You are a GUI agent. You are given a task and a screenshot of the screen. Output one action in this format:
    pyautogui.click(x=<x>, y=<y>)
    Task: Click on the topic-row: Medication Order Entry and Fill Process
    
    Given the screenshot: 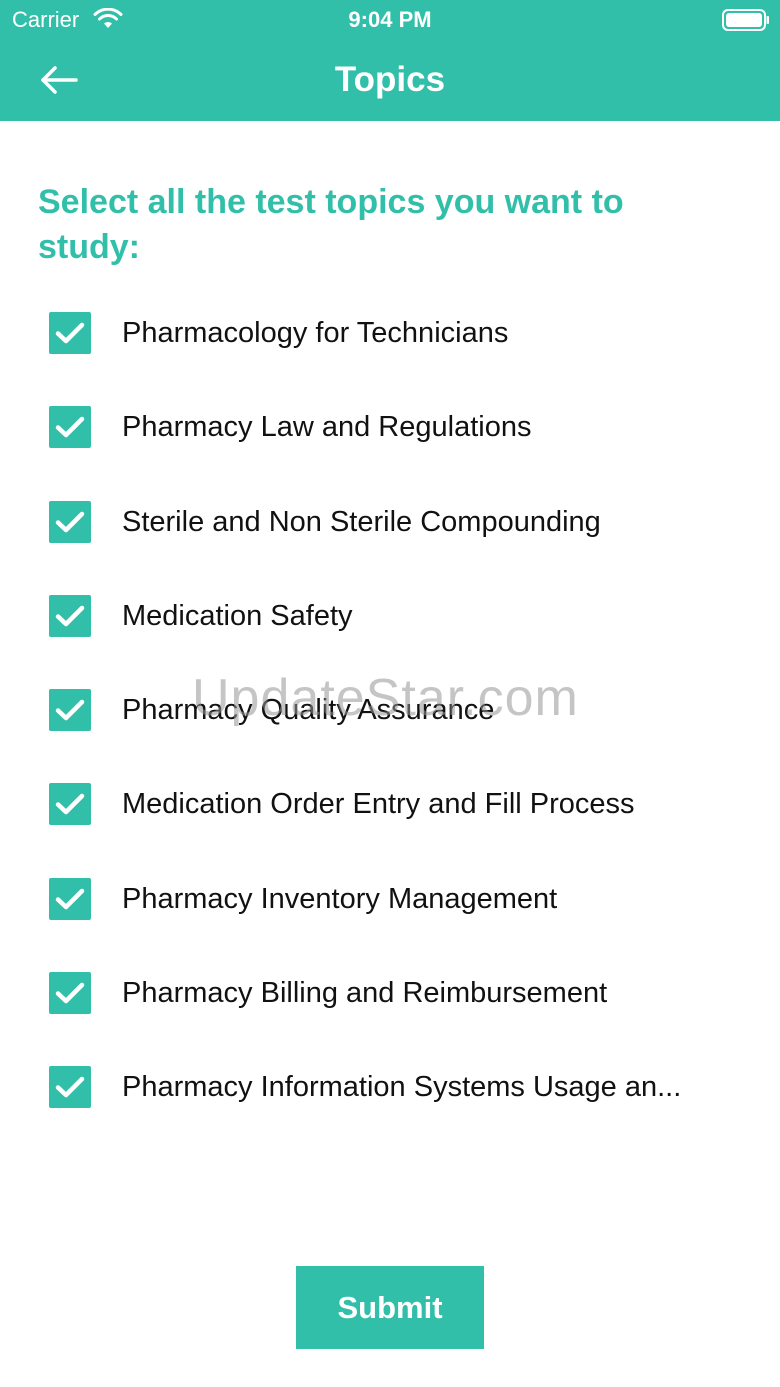 What is the action you would take?
    pyautogui.click(x=390, y=806)
    